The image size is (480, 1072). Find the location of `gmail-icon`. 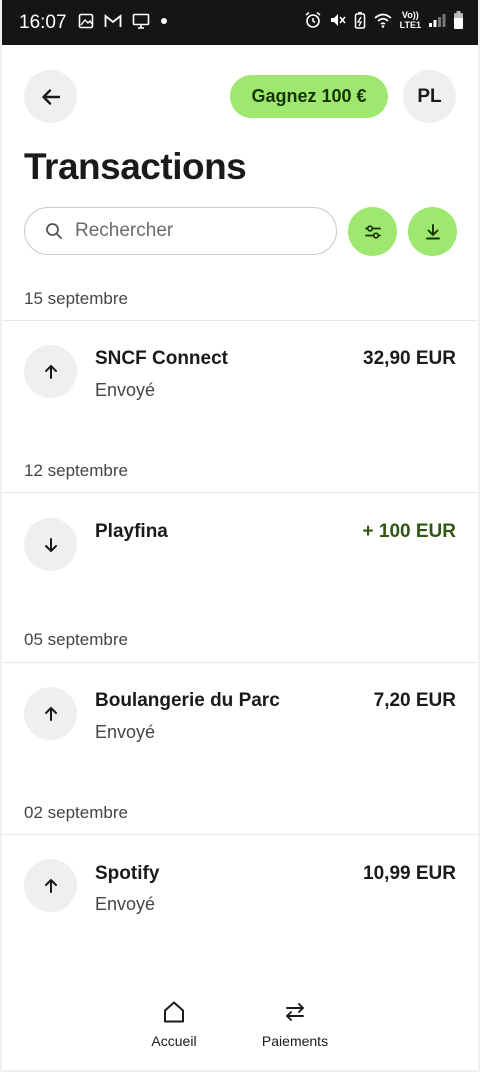

gmail-icon is located at coordinates (113, 20).